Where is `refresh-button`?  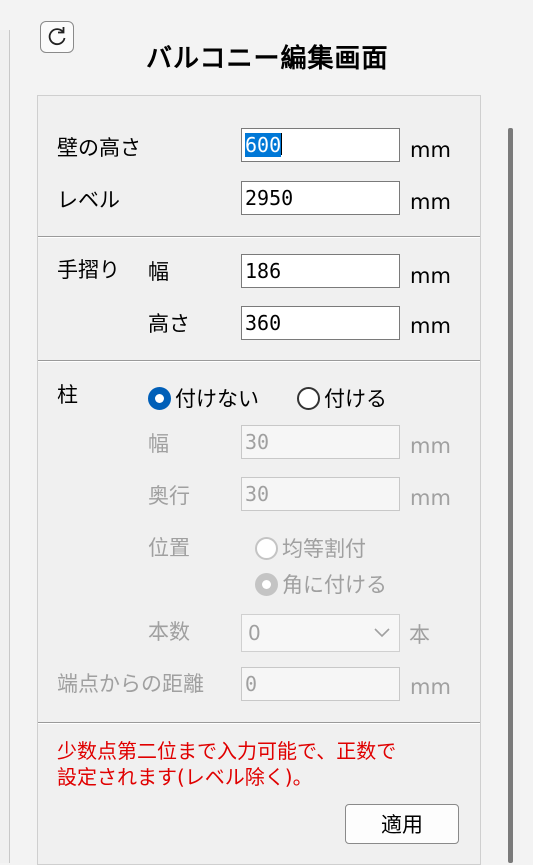
refresh-button is located at coordinates (57, 37).